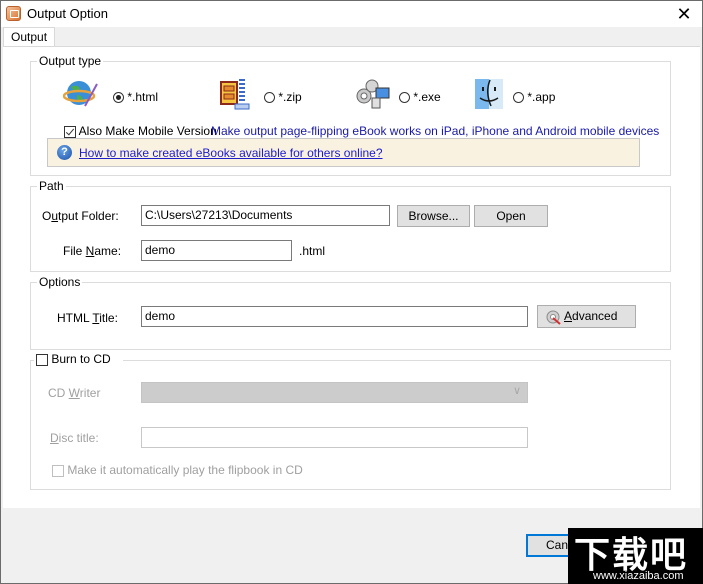 This screenshot has width=703, height=584. Describe the element at coordinates (635, 556) in the screenshot. I see `watermark: 下载吧 www.xiazaiba.com` at that location.